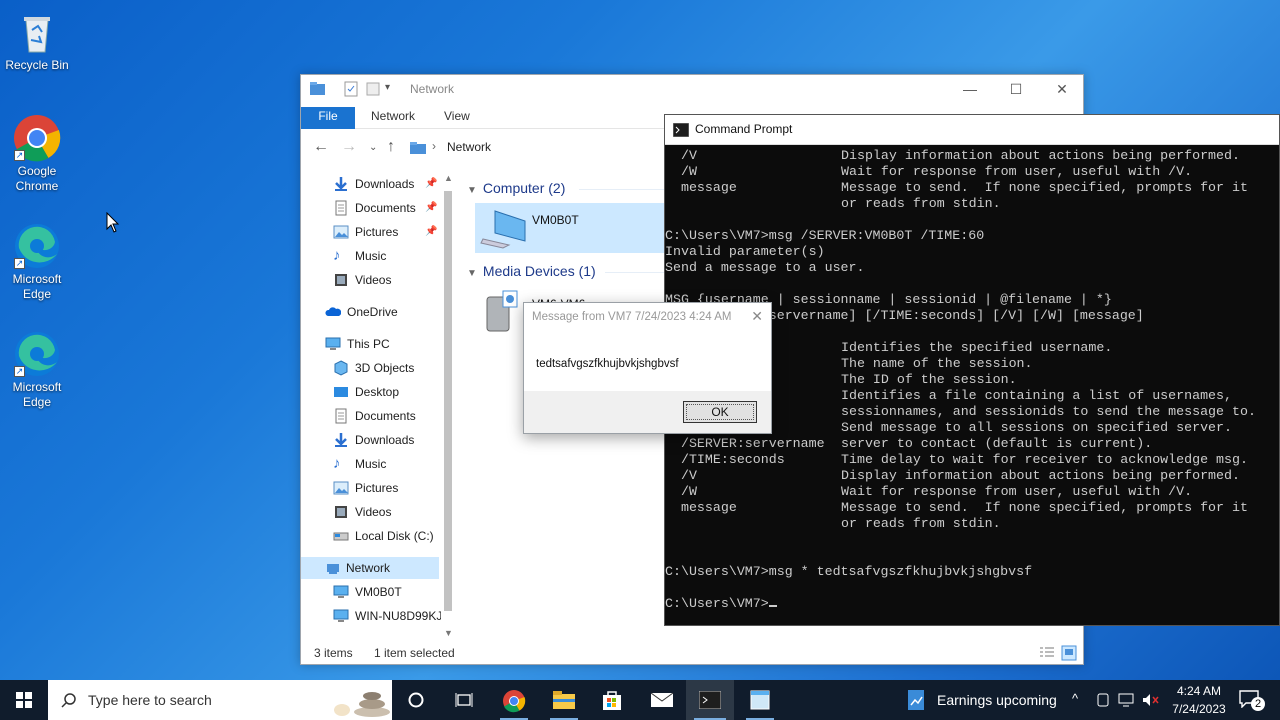 This screenshot has height=720, width=1280. Describe the element at coordinates (321, 147) in the screenshot. I see `back-arrow-icon: ←` at that location.